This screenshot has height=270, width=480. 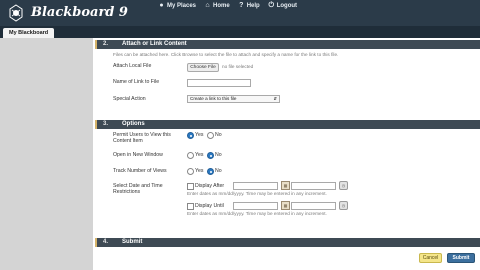 What do you see at coordinates (207, 5) in the screenshot?
I see `home-icon: ⌂` at bounding box center [207, 5].